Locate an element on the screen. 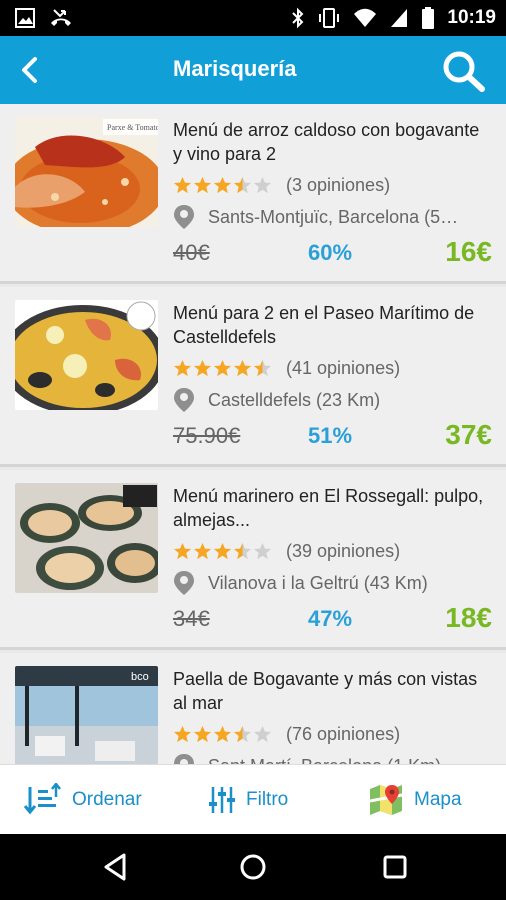 The height and width of the screenshot is (900, 506). location-text: Vilanova i la Geltrú (43 Km) is located at coordinates (318, 582).